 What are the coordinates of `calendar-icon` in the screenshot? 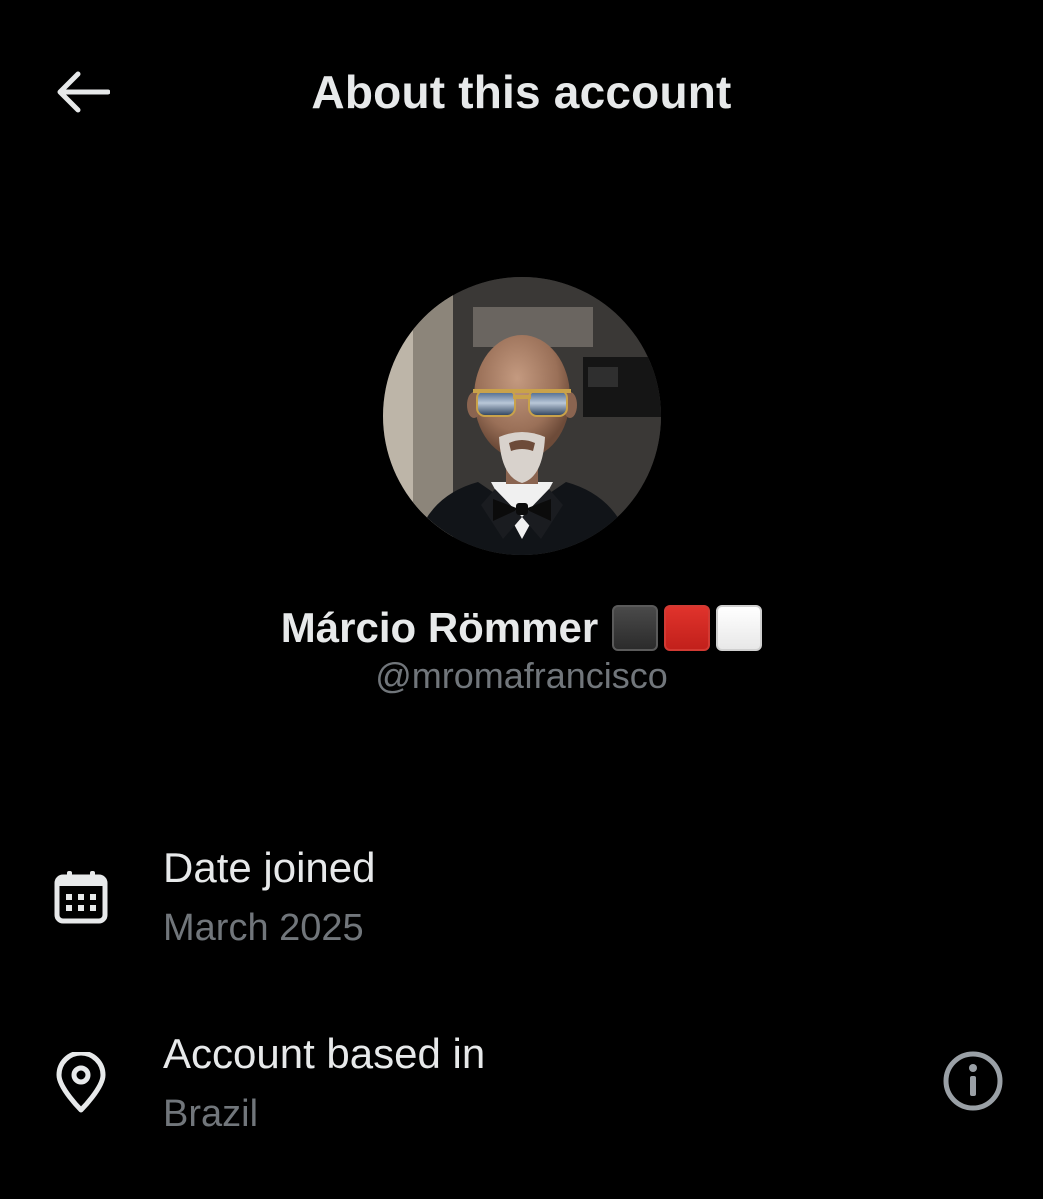 It's located at (81, 897).